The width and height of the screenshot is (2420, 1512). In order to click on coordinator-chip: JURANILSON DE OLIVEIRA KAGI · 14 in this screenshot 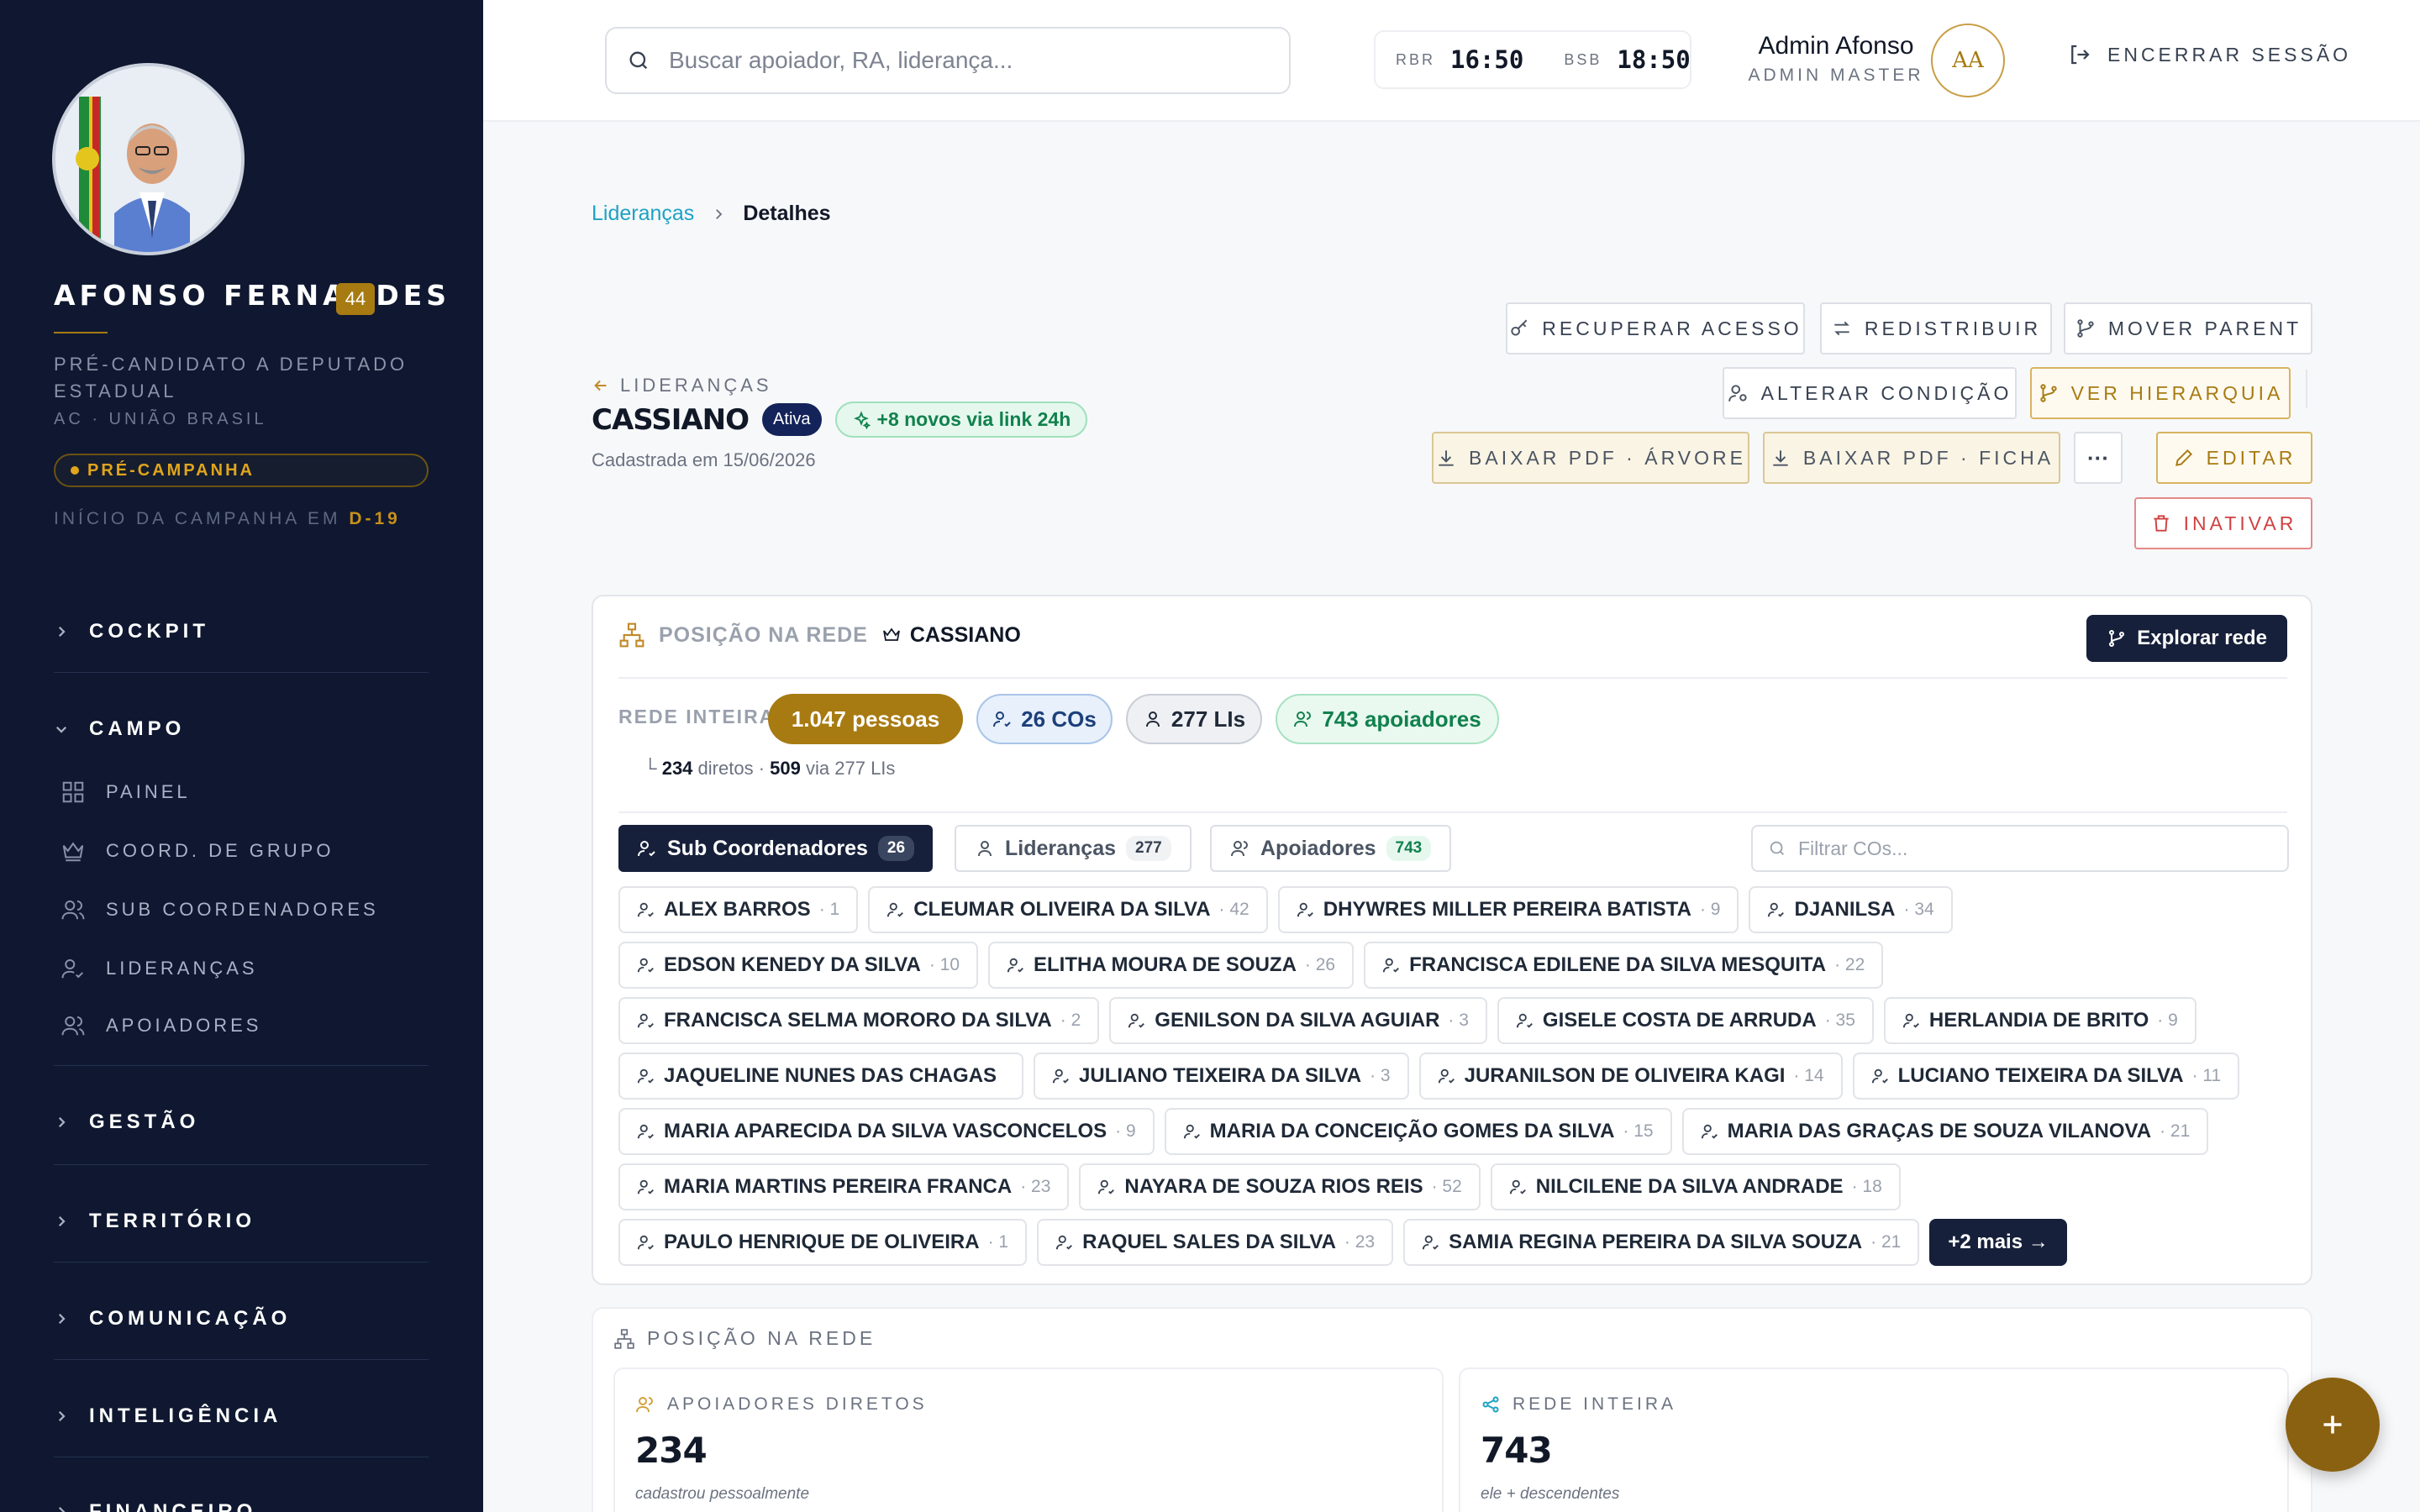, I will do `click(1630, 1076)`.